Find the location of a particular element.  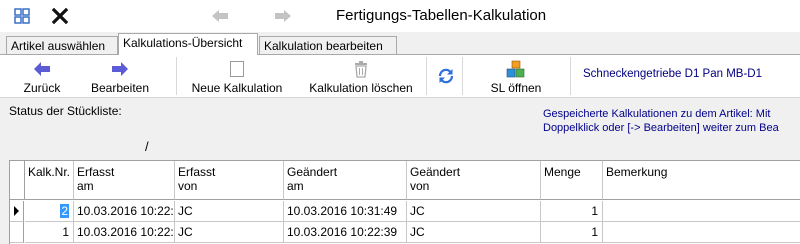

back-button: Zurück is located at coordinates (42, 76).